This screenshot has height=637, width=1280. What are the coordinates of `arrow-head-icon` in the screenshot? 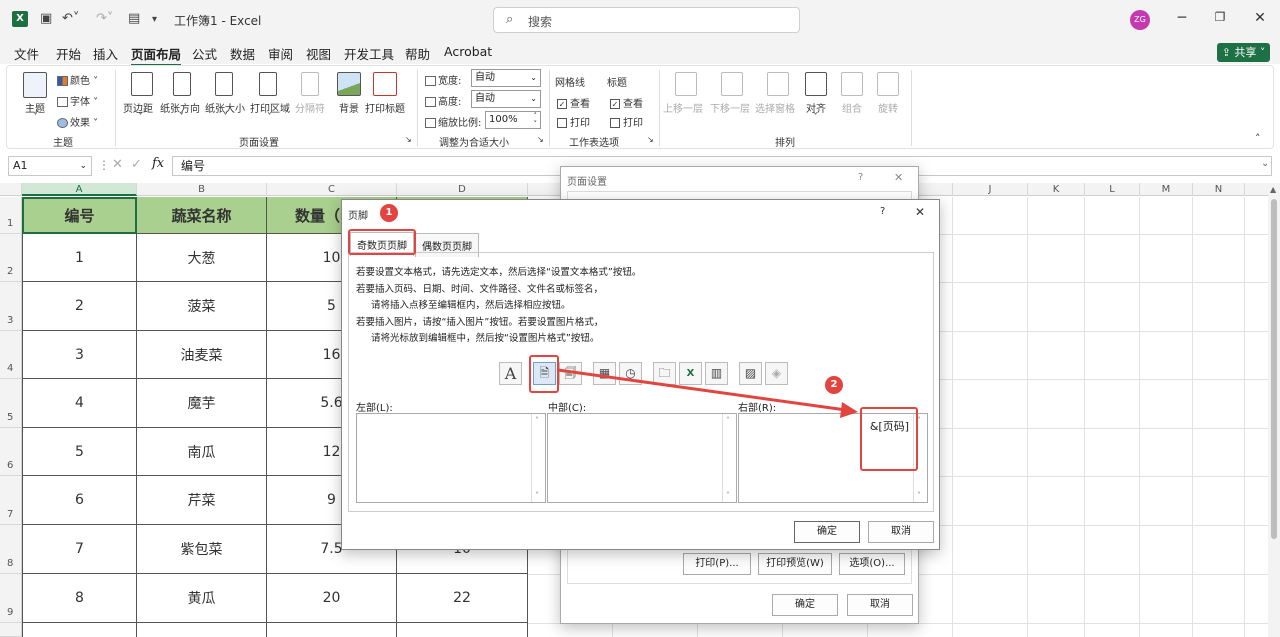 It's located at (849, 410).